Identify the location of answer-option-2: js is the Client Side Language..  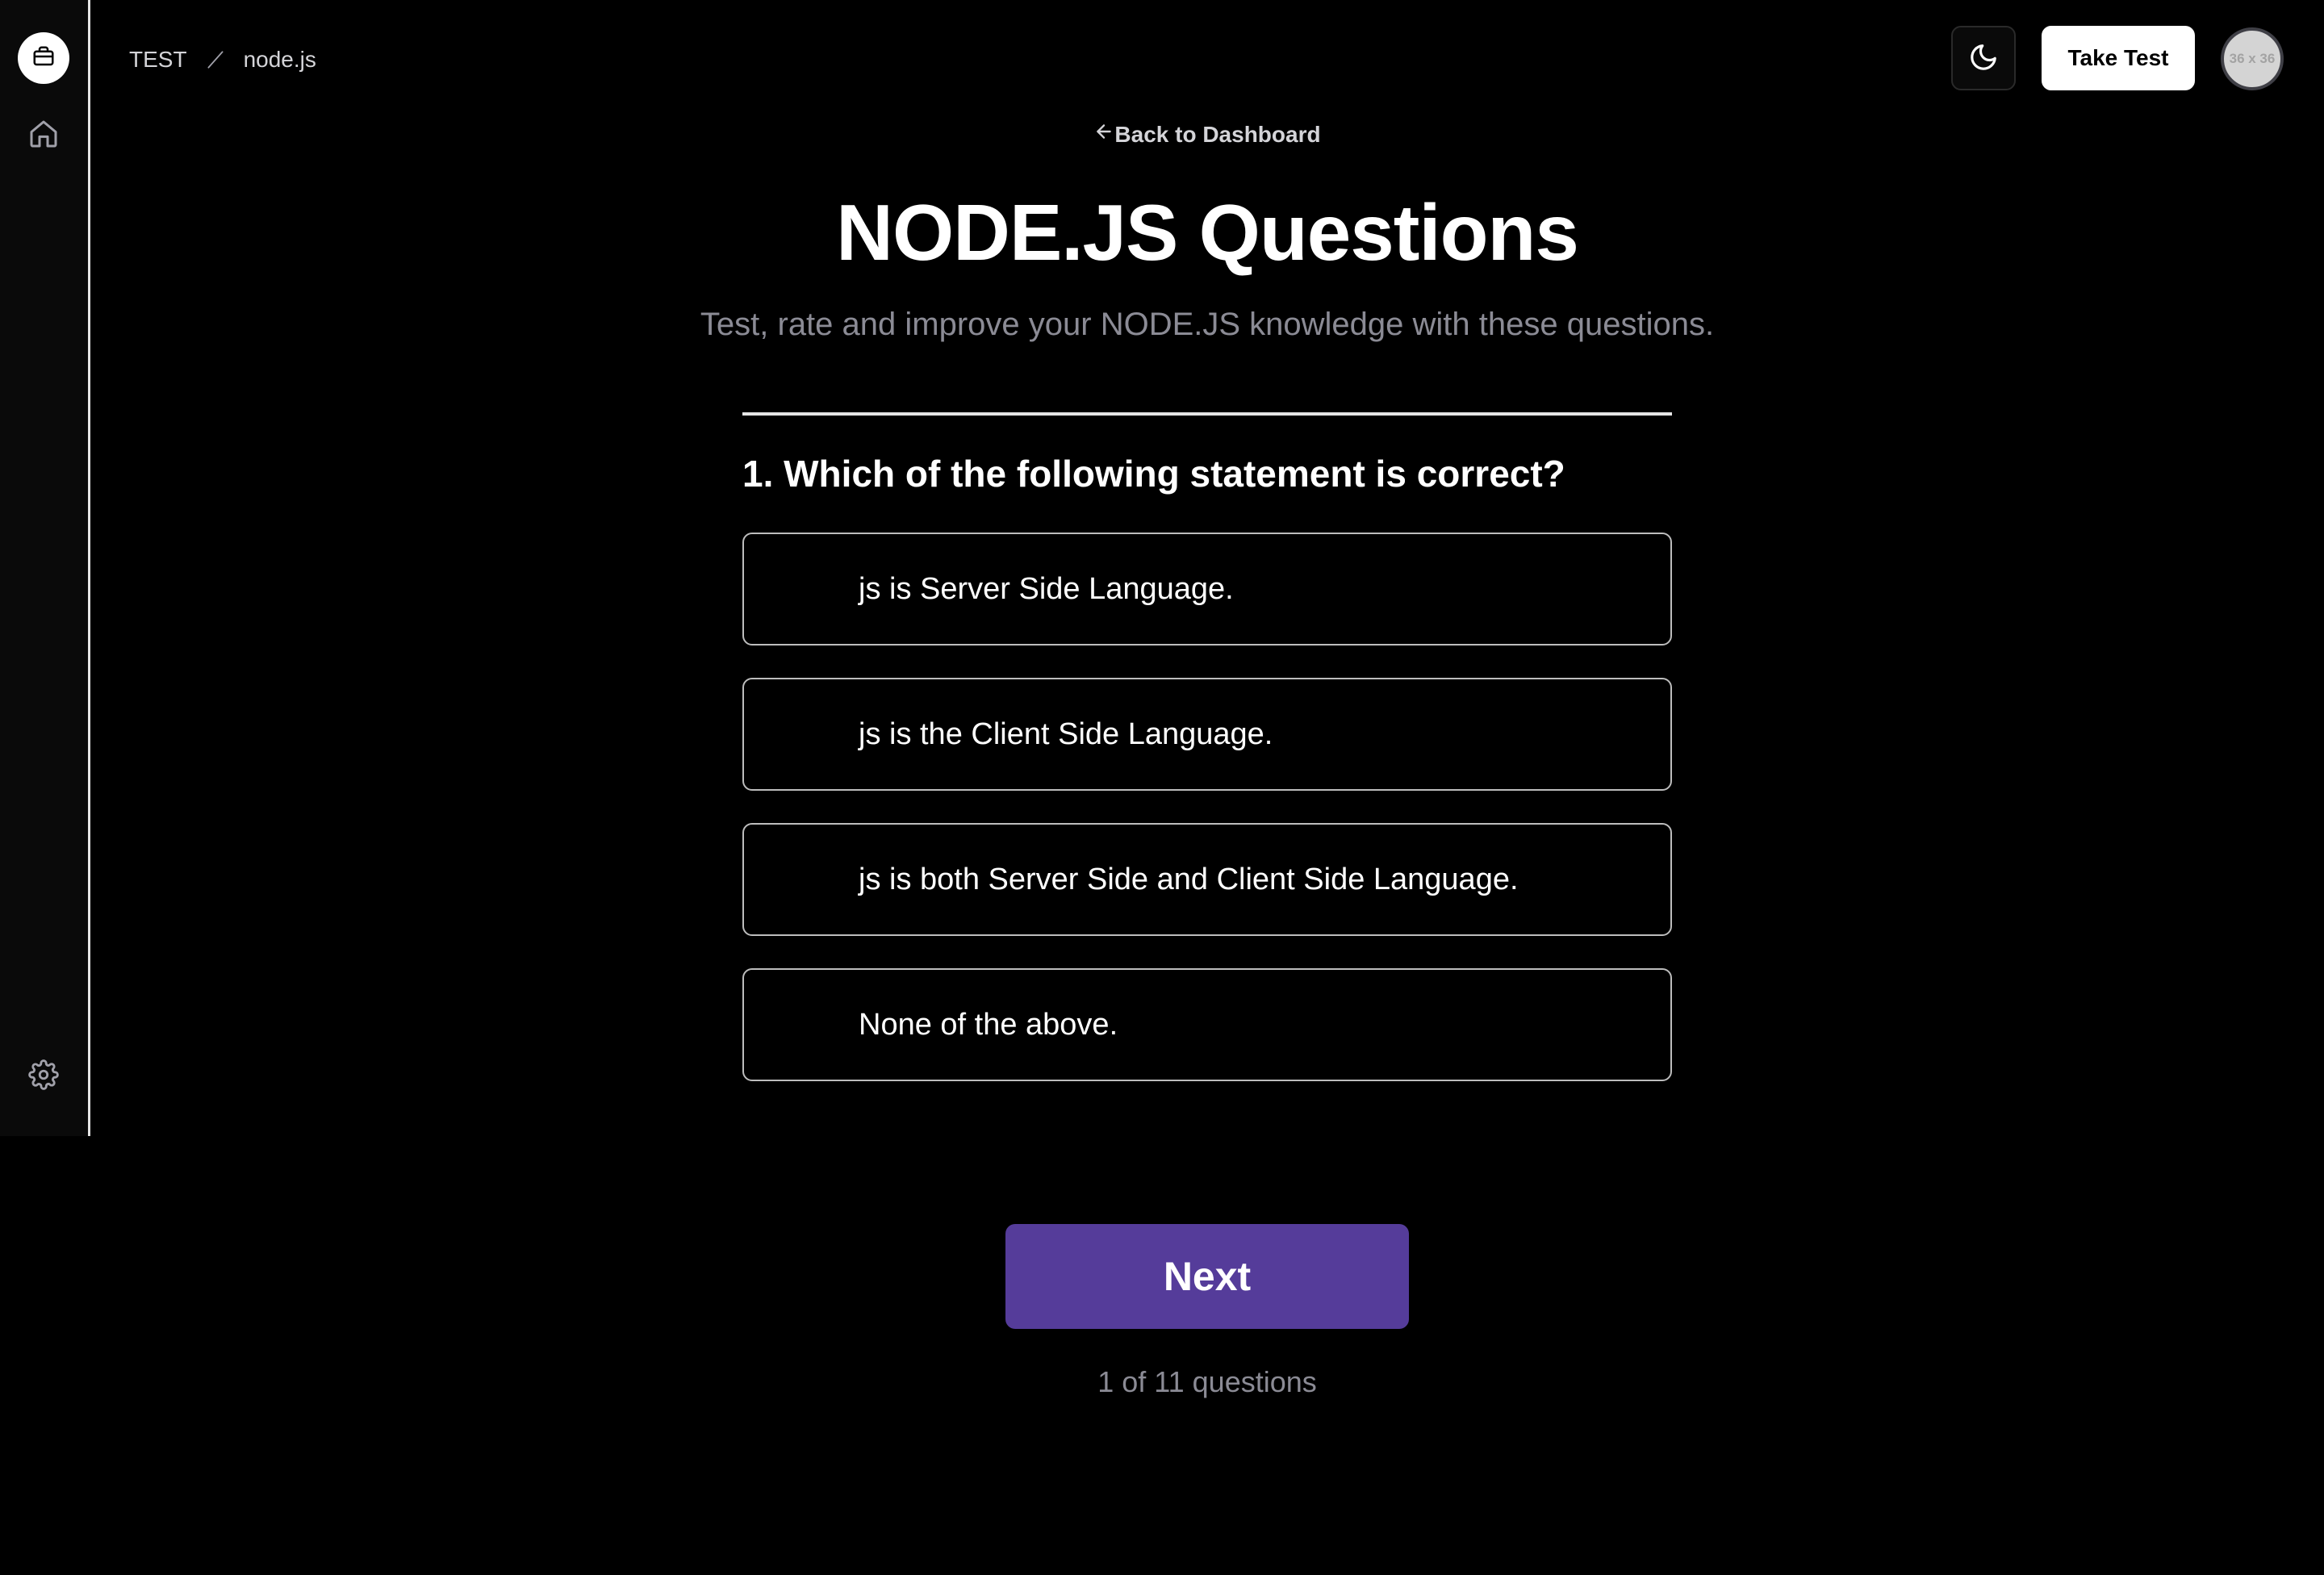
(1207, 734).